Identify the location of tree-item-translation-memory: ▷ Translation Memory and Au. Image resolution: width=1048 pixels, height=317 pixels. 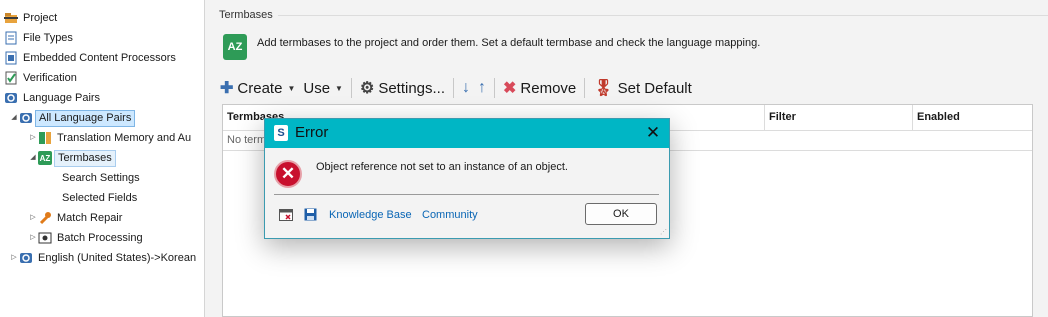
(109, 138).